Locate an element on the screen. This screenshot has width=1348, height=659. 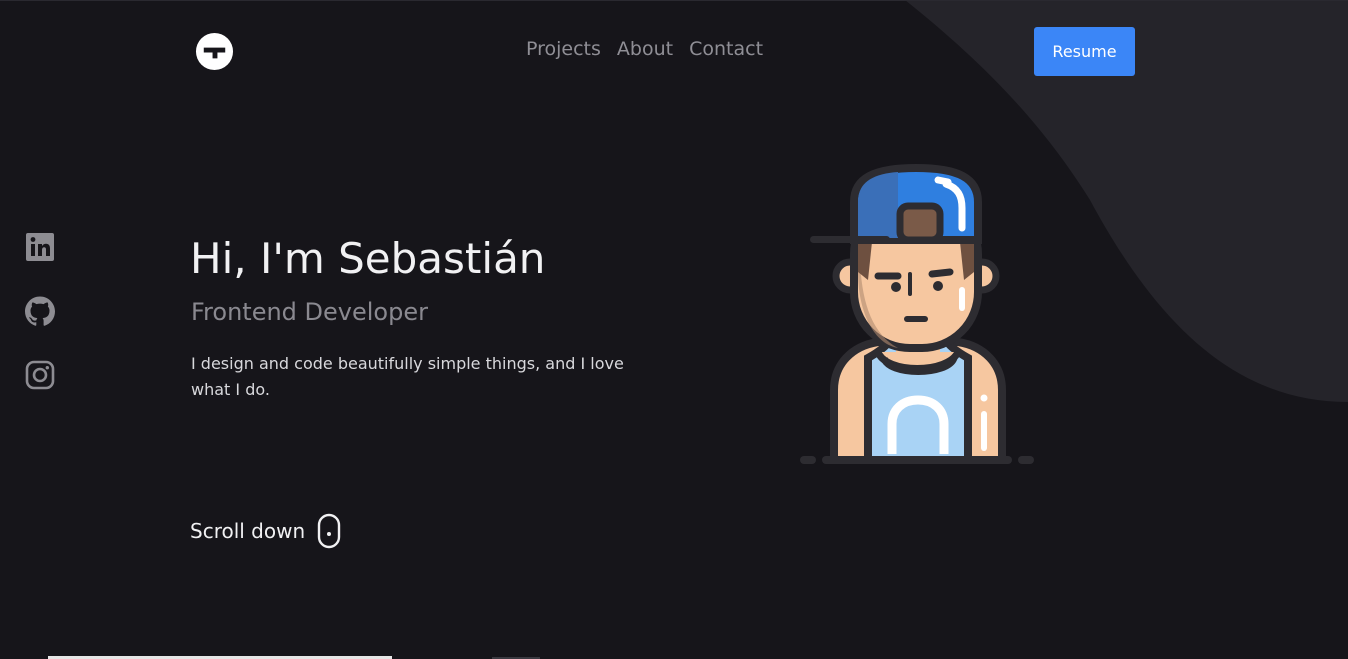
github-icon is located at coordinates (40, 311).